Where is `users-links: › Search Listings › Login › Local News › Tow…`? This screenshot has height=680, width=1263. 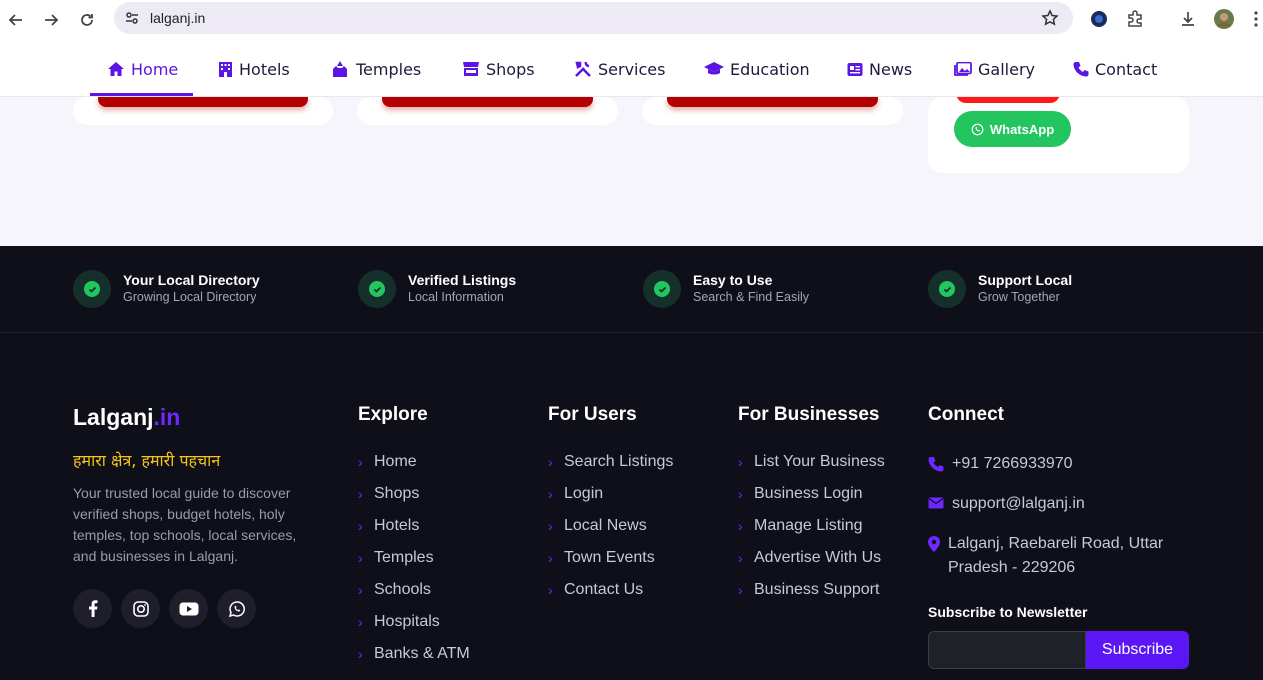 users-links: › Search Listings › Login › Local News › Tow… is located at coordinates (610, 532).